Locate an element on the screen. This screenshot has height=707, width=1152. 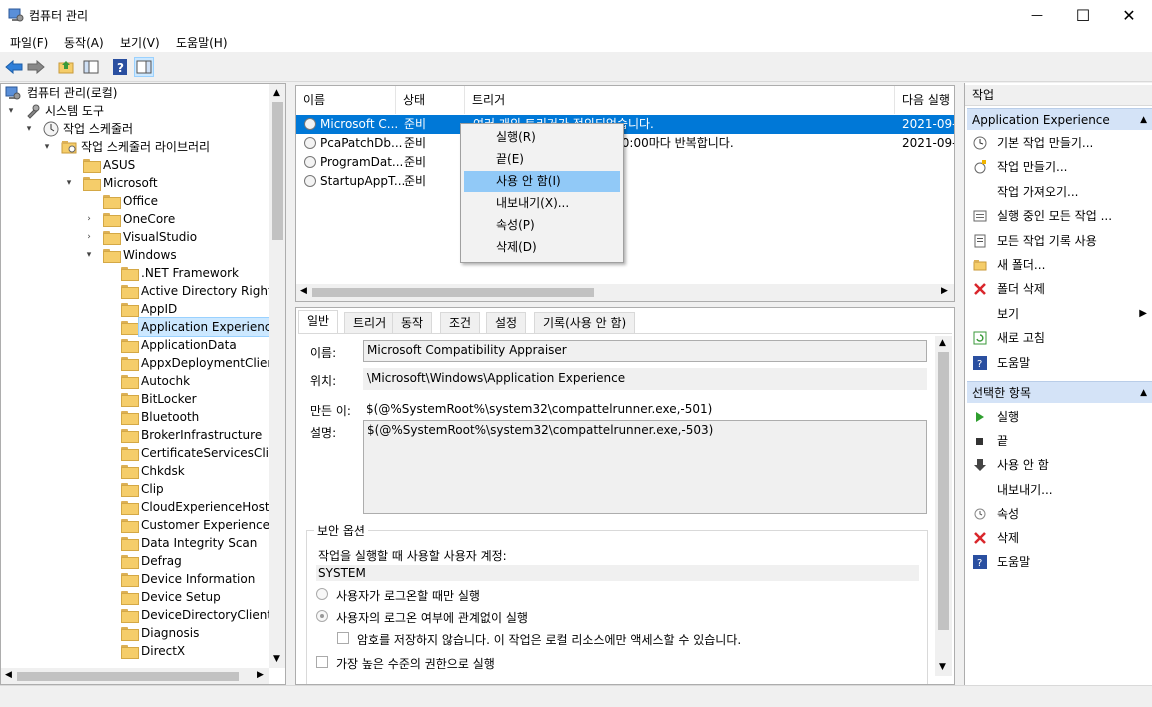
maximize-button: ☐ is located at coordinates (1083, 15).